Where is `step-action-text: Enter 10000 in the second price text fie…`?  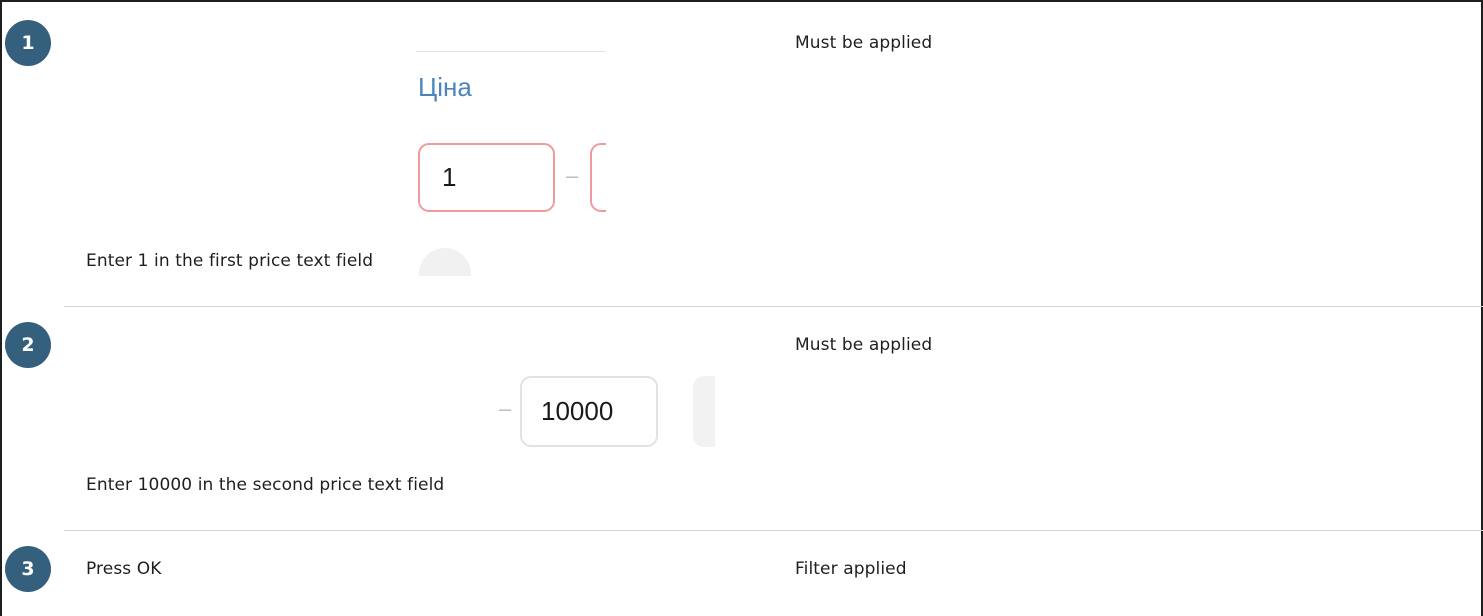
step-action-text: Enter 10000 in the second price text fie… is located at coordinates (265, 485).